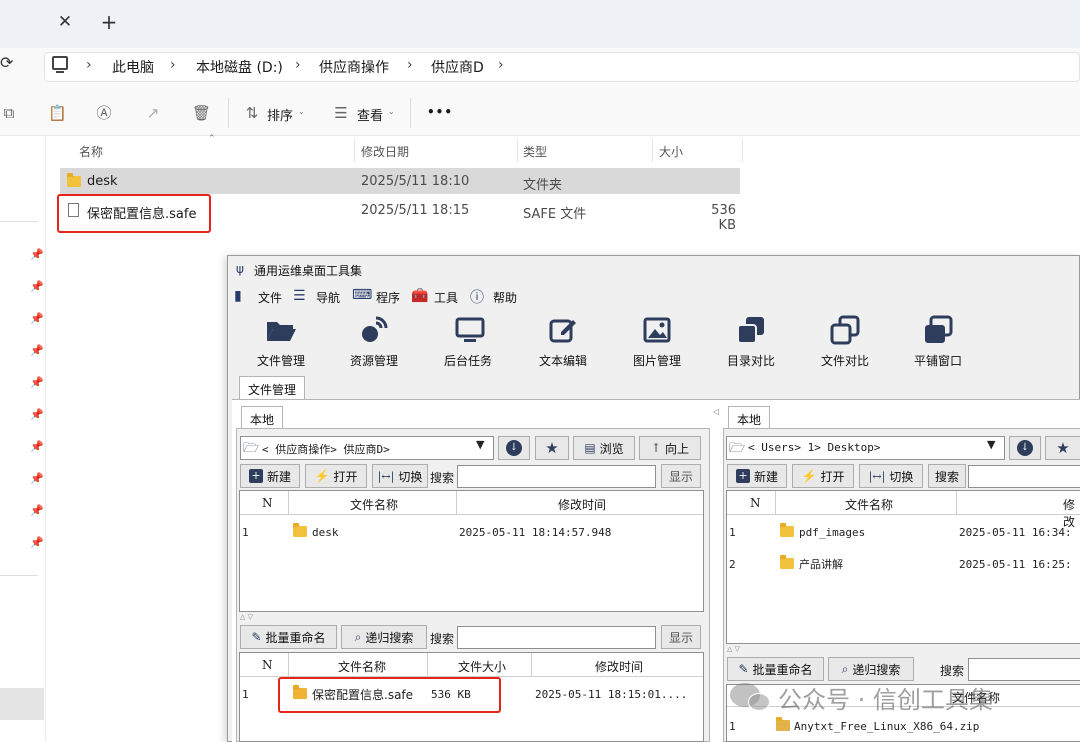  I want to click on help-icon: ⓘ, so click(477, 297).